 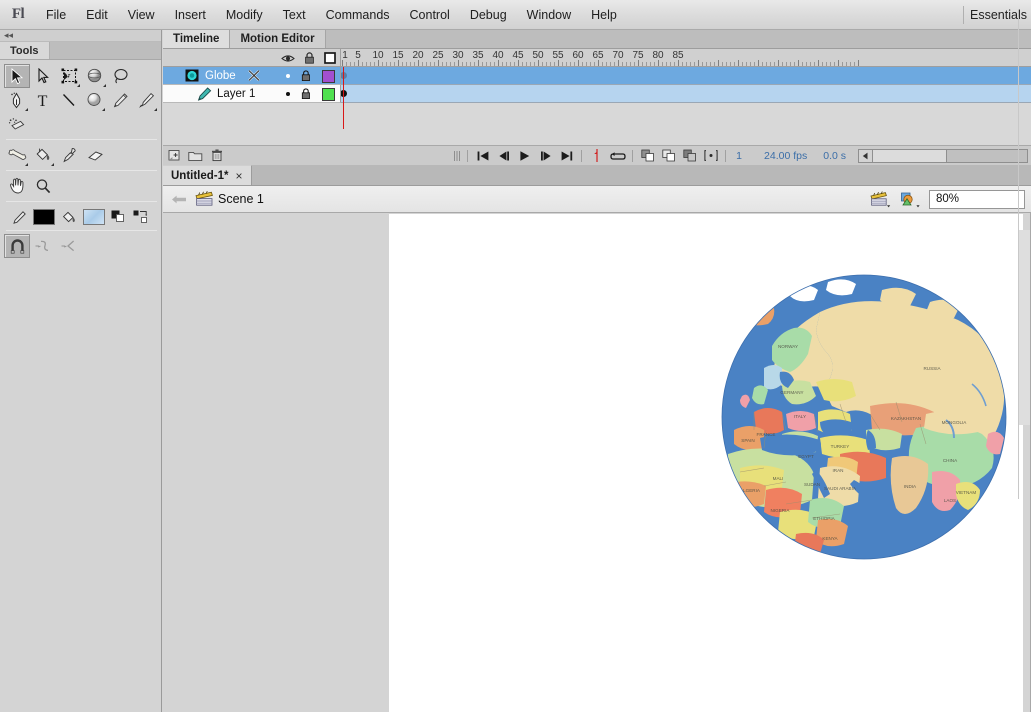 I want to click on loop-playback-icon, so click(x=617, y=156).